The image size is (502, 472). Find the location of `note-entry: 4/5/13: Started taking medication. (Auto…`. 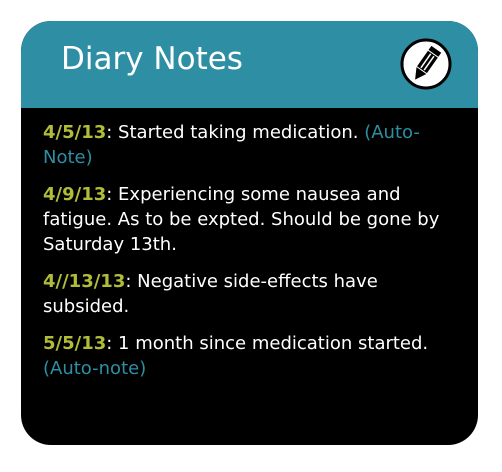

note-entry: 4/5/13: Started taking medication. (Auto… is located at coordinates (253, 145).